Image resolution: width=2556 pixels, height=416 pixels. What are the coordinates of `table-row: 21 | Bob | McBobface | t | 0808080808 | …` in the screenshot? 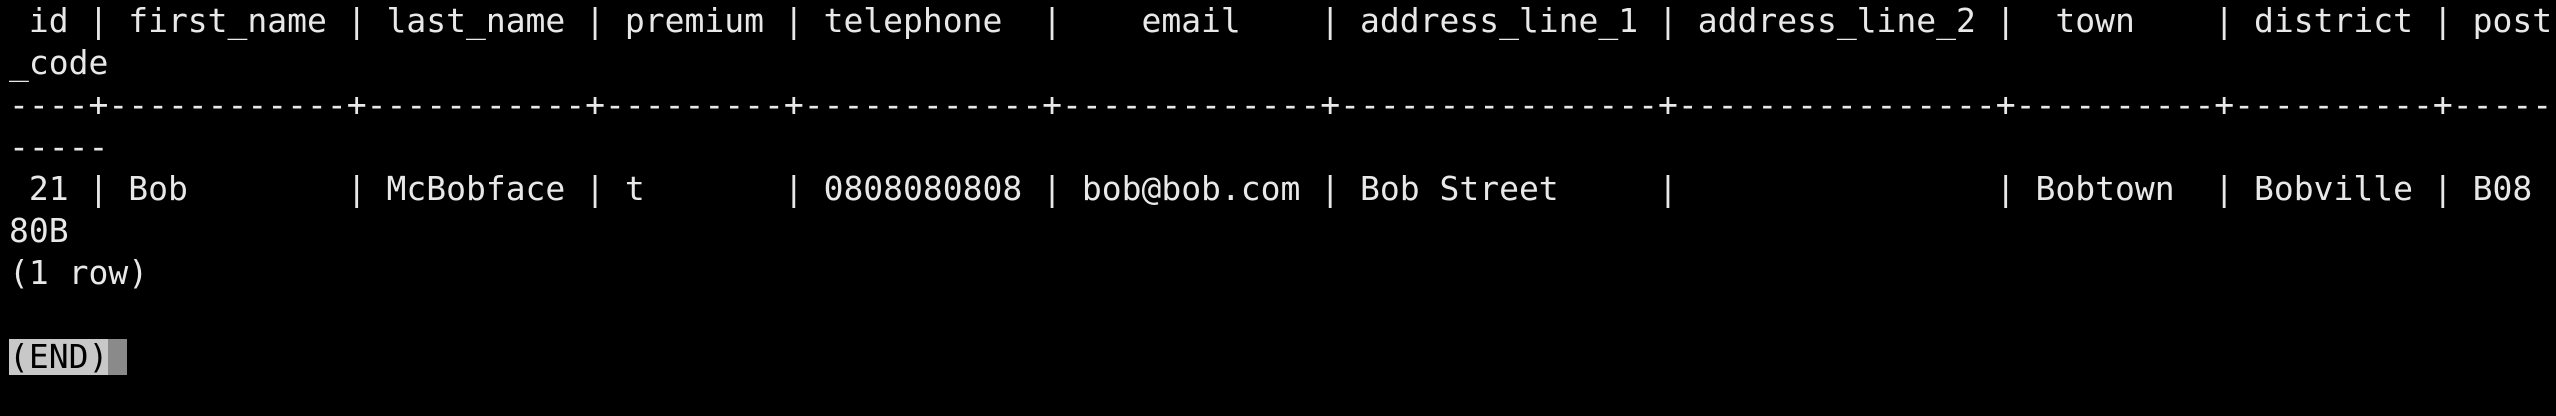 It's located at (1271, 188).